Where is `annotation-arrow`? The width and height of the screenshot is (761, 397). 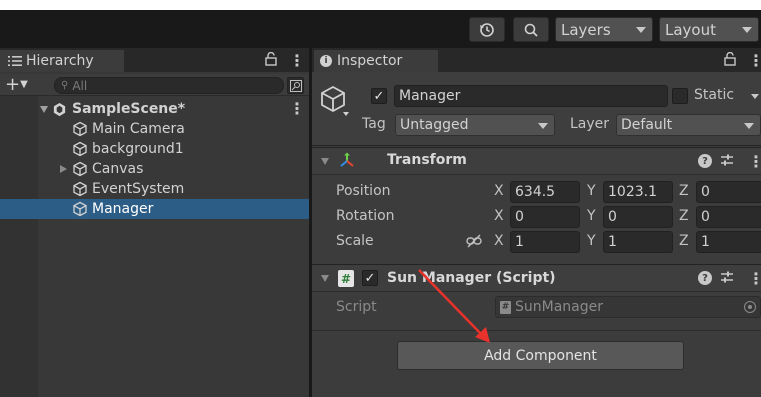 annotation-arrow is located at coordinates (454, 306).